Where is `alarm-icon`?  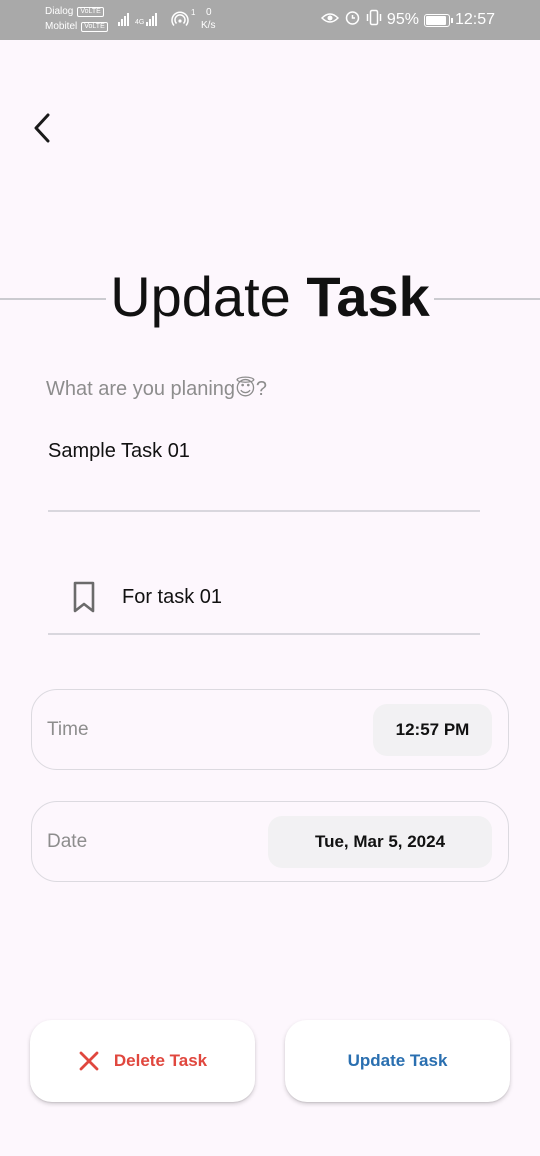
alarm-icon is located at coordinates (352, 20).